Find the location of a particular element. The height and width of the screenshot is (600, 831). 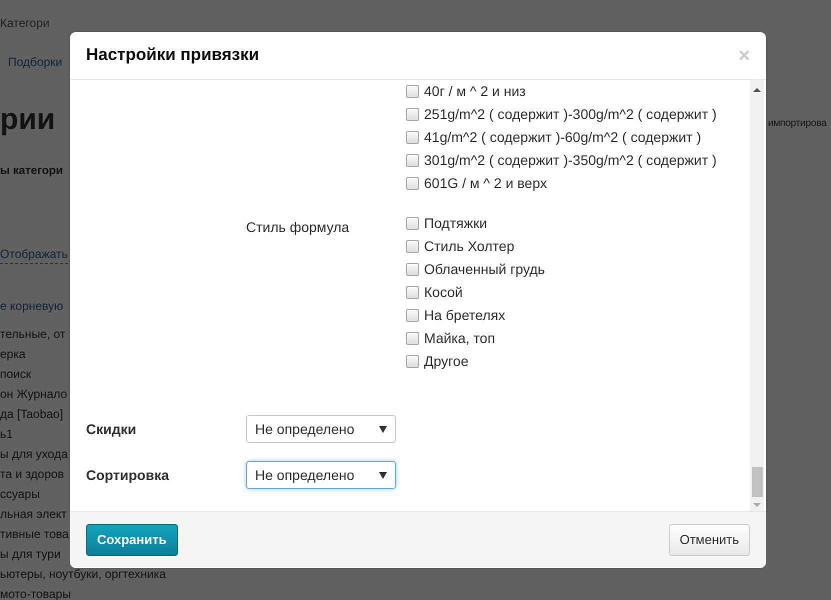

option-label: Стиль Холтер is located at coordinates (469, 246).